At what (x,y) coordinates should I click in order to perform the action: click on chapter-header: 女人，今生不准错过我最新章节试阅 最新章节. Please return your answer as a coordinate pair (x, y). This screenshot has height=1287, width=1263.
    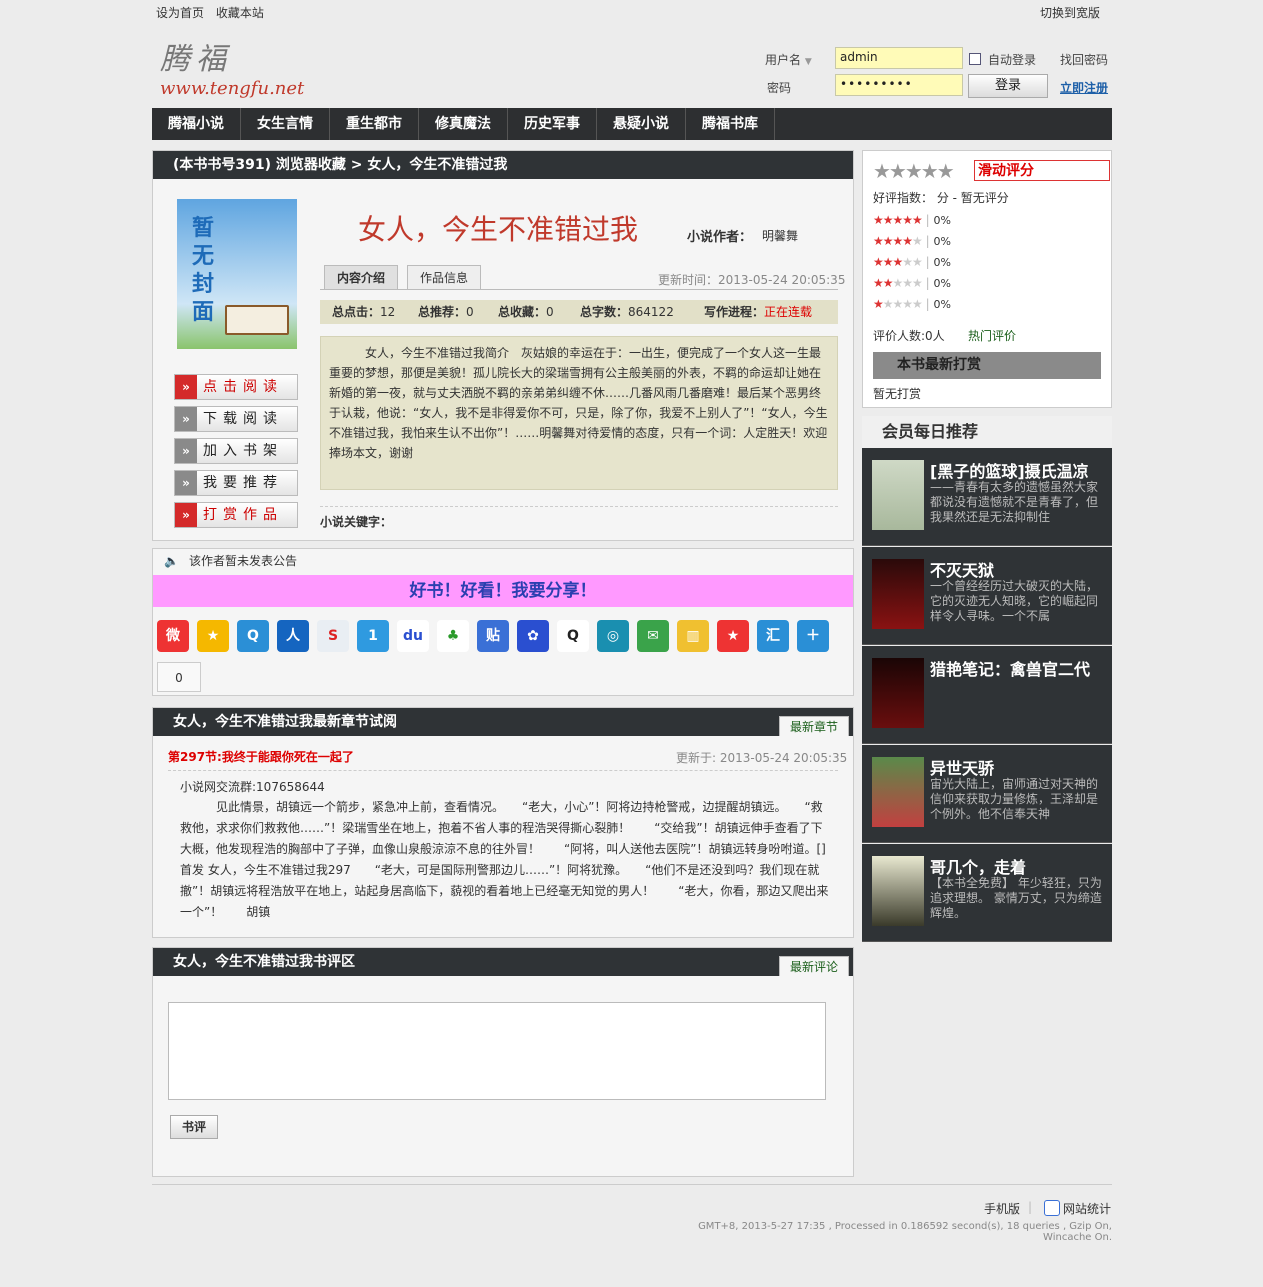
    Looking at the image, I should click on (503, 722).